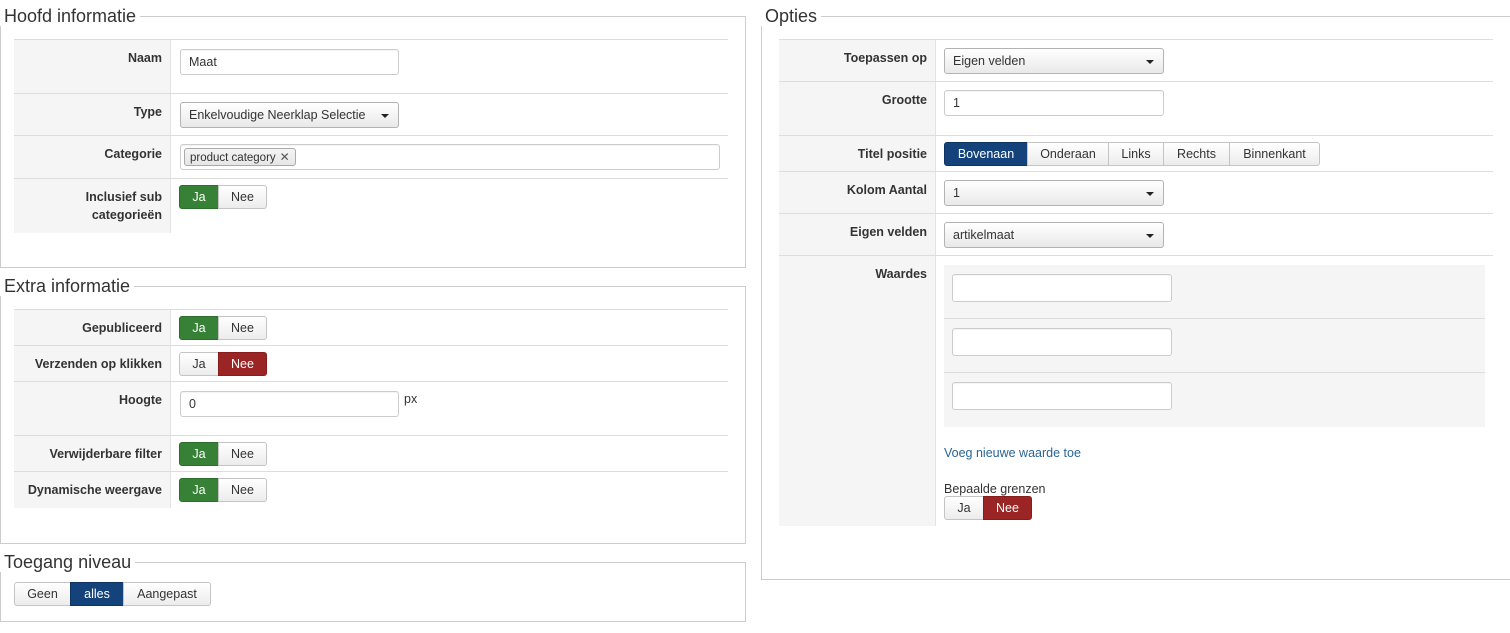  What do you see at coordinates (285, 157) in the screenshot?
I see `close-icon: ✕` at bounding box center [285, 157].